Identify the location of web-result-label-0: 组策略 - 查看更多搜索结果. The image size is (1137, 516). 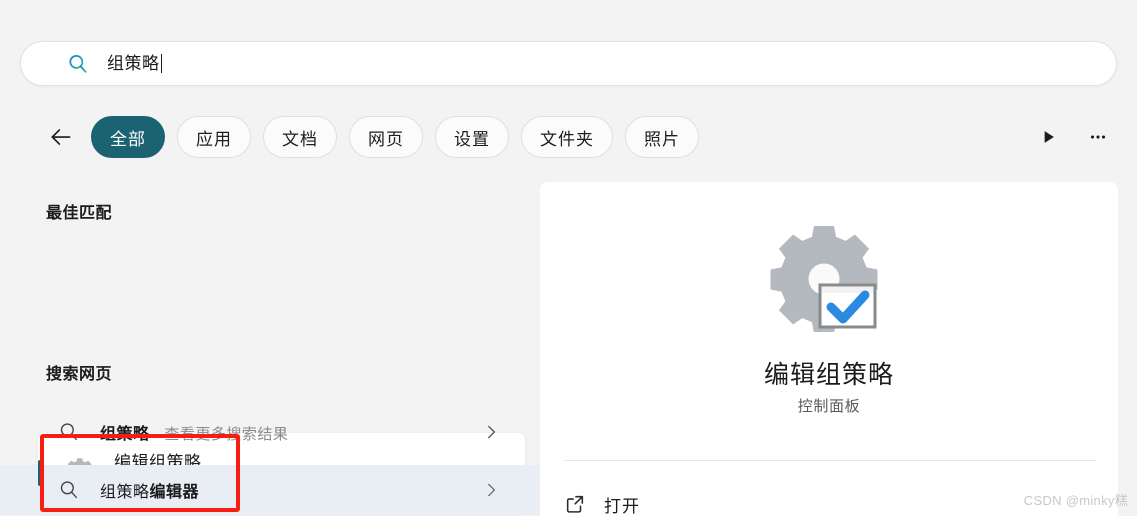
(194, 432).